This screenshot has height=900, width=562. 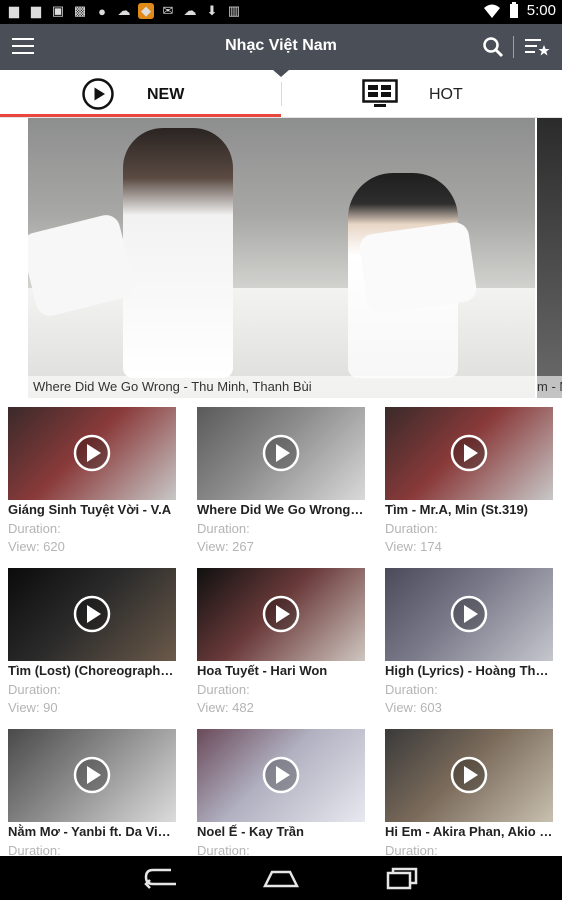 What do you see at coordinates (92, 831) in the screenshot?
I see `video-title: Nằm Mơ - Yanbi ft. Da Vickie` at bounding box center [92, 831].